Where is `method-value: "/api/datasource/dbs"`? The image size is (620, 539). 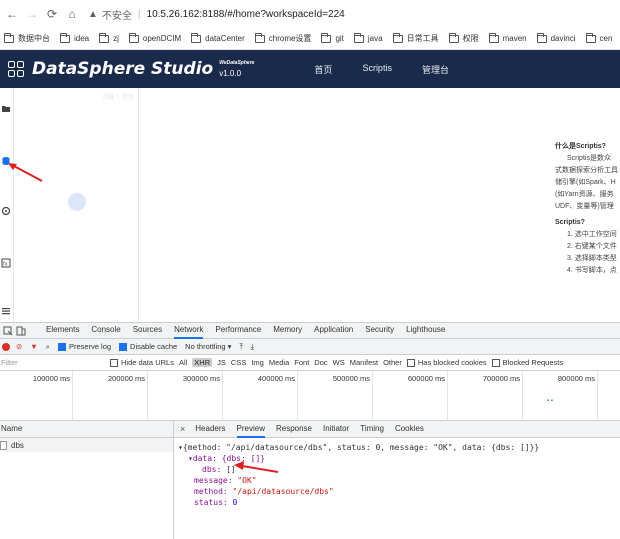 method-value: "/api/datasource/dbs" is located at coordinates (283, 491).